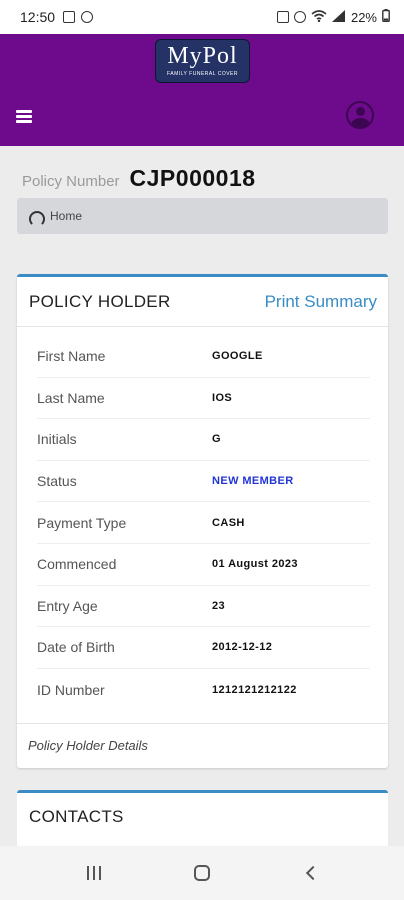 The height and width of the screenshot is (900, 404). I want to click on detail-value: 01 August 2023, so click(255, 564).